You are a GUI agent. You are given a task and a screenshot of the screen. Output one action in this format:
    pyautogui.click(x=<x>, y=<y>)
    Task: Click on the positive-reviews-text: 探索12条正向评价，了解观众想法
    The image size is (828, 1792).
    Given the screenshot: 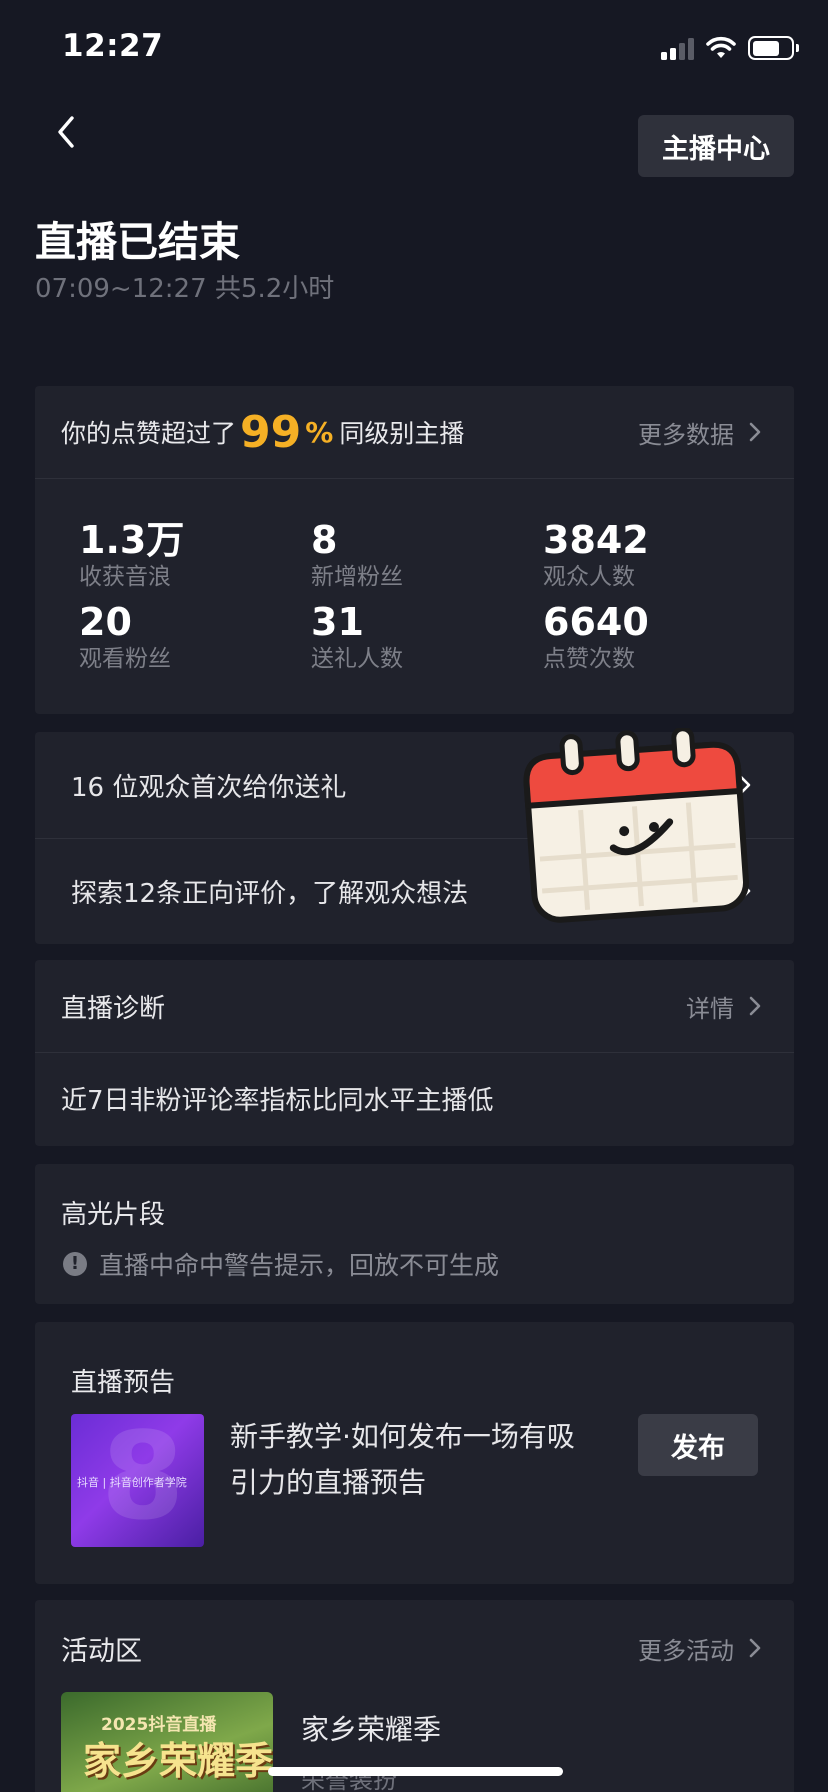 What is the action you would take?
    pyautogui.click(x=270, y=893)
    